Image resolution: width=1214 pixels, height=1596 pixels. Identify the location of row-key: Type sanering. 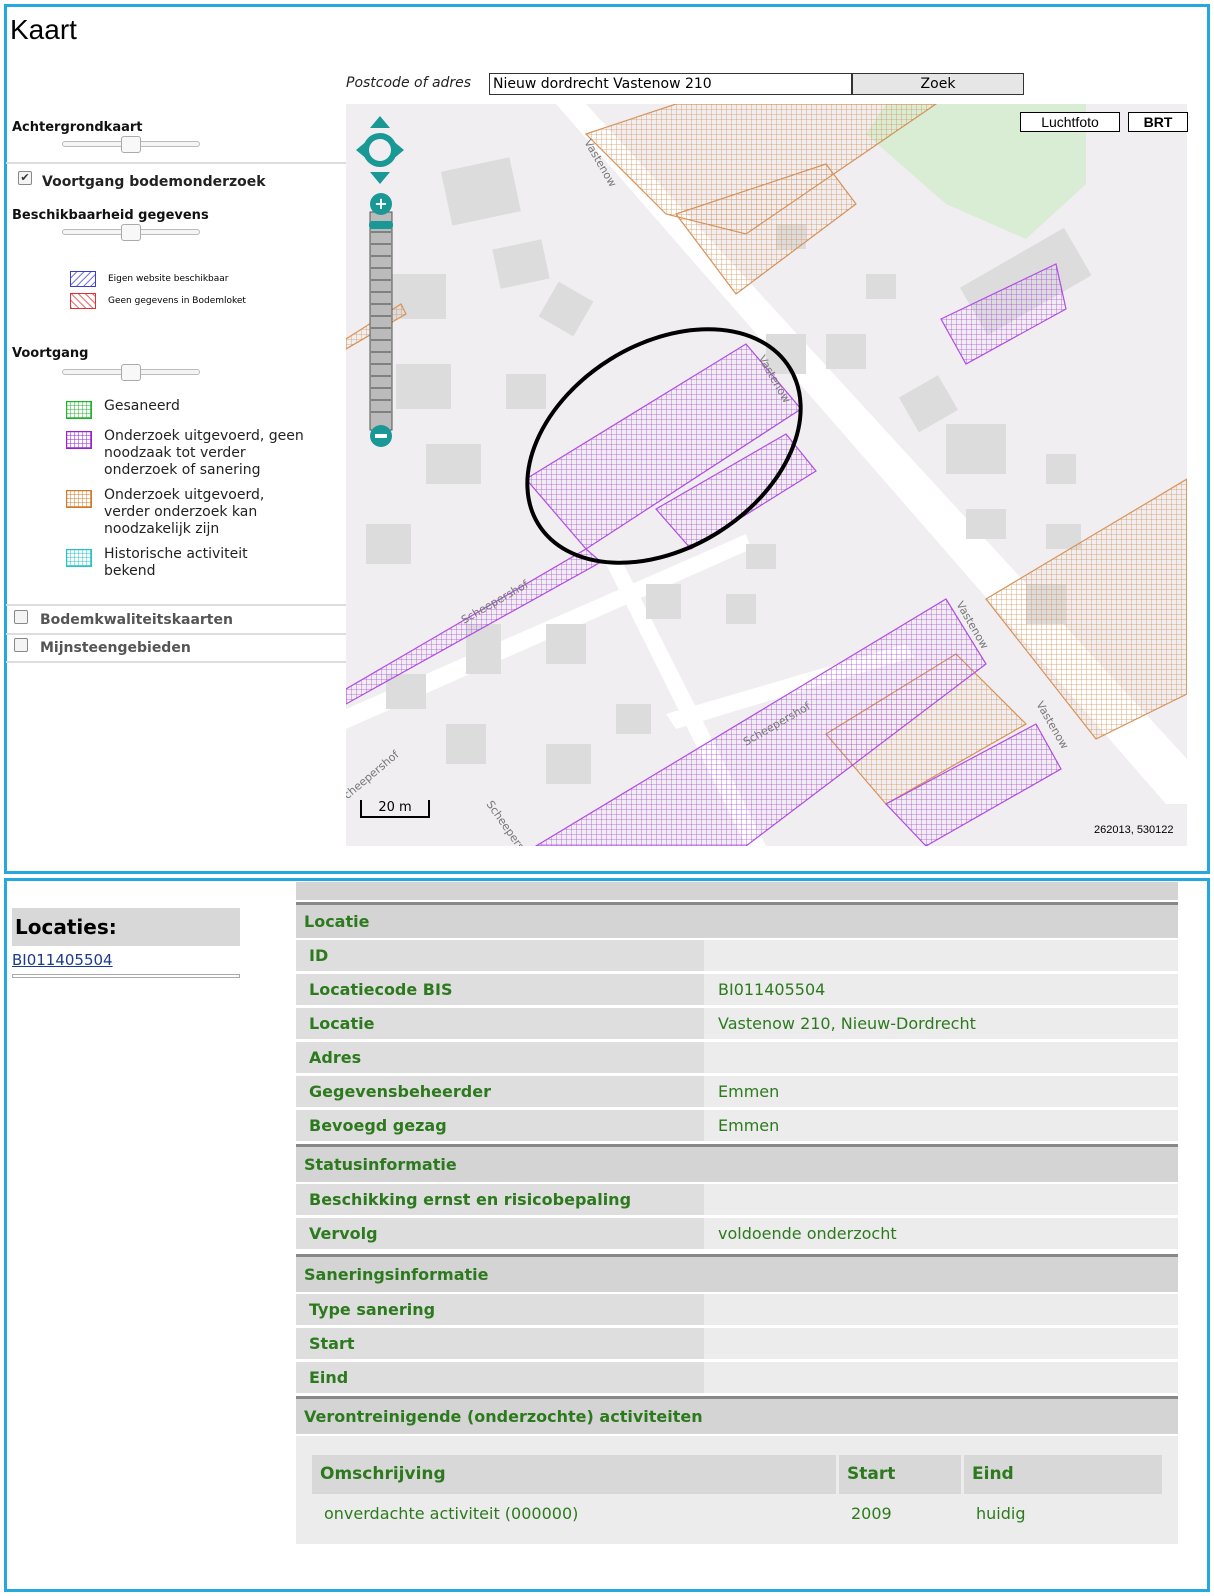
(500, 1309).